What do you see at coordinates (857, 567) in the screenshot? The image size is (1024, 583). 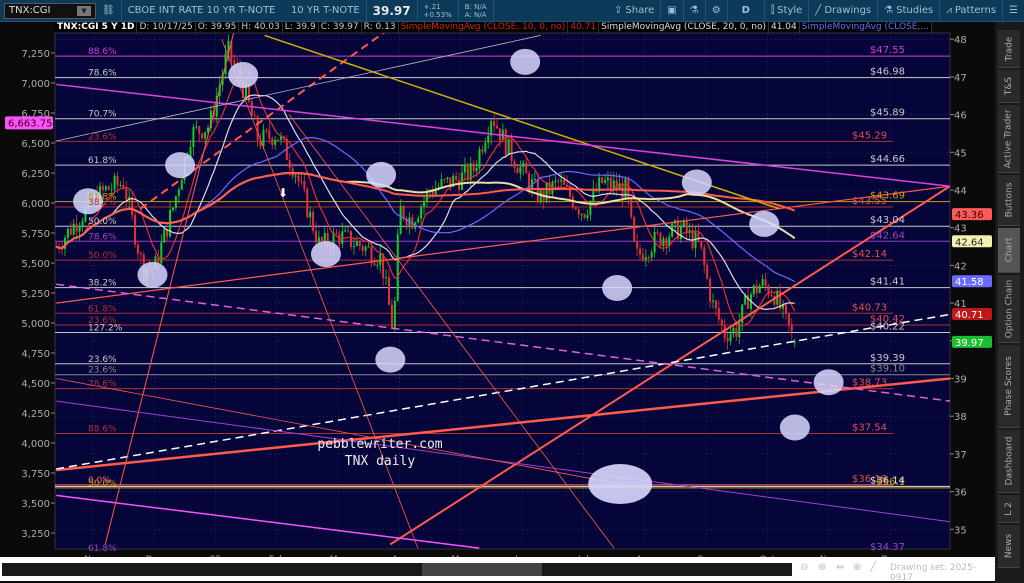 I see `crosshair-icon: ⊕` at bounding box center [857, 567].